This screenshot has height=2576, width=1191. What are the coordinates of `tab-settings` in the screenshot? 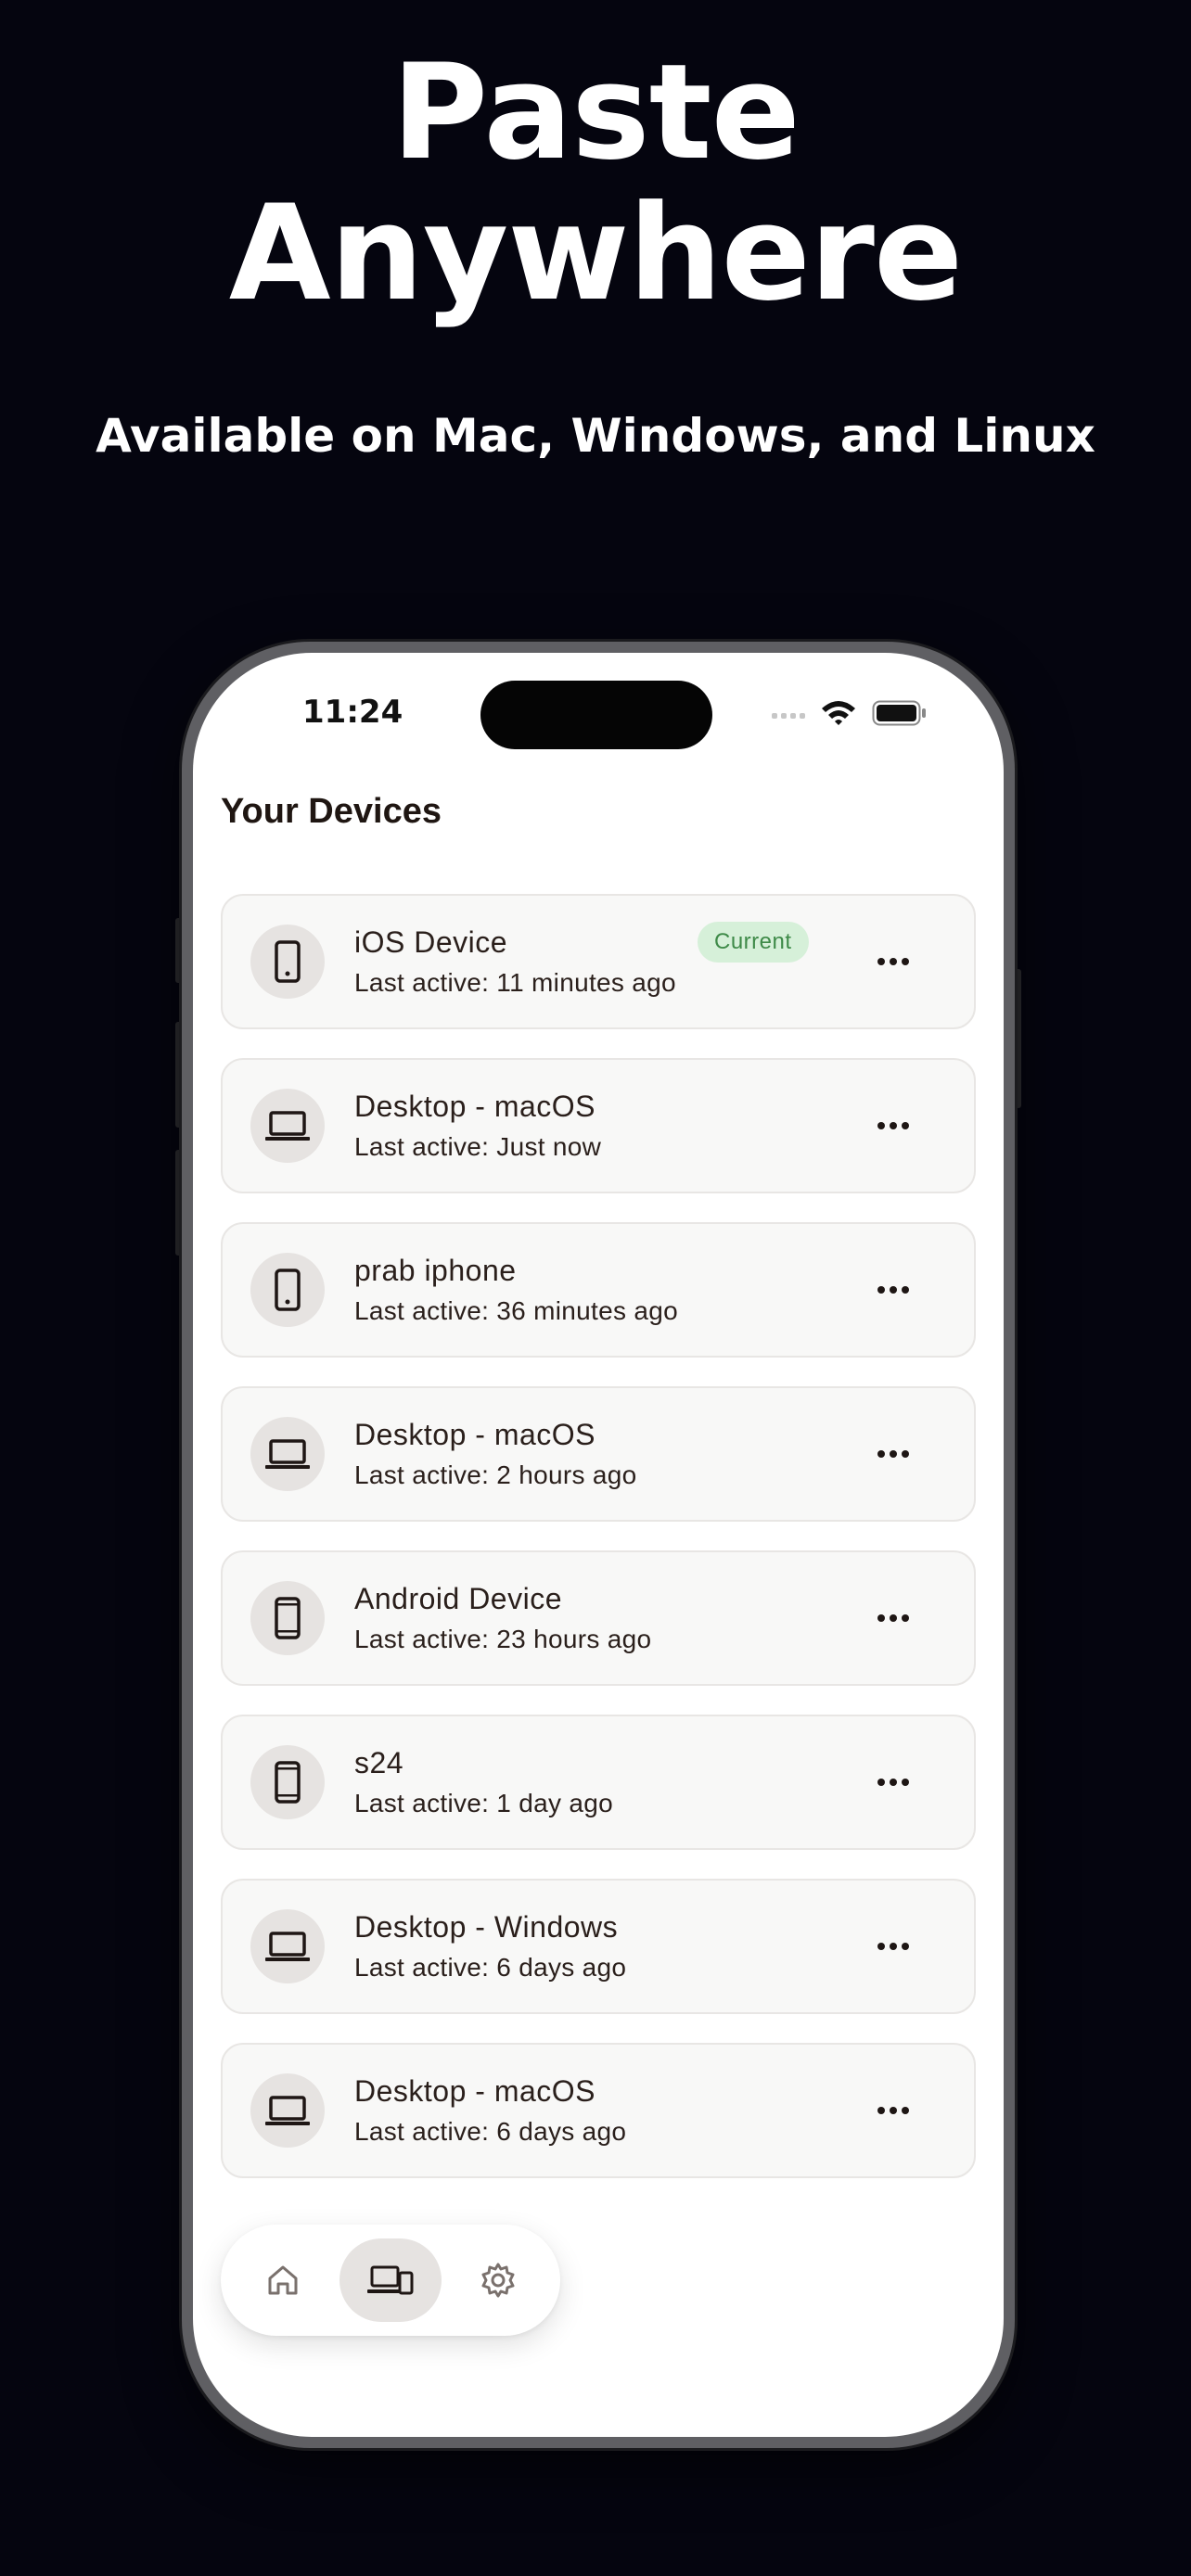 It's located at (498, 2280).